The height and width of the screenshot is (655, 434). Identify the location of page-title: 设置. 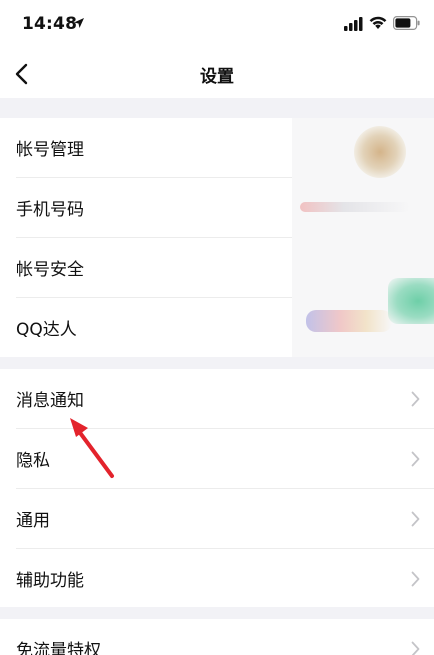
(217, 77).